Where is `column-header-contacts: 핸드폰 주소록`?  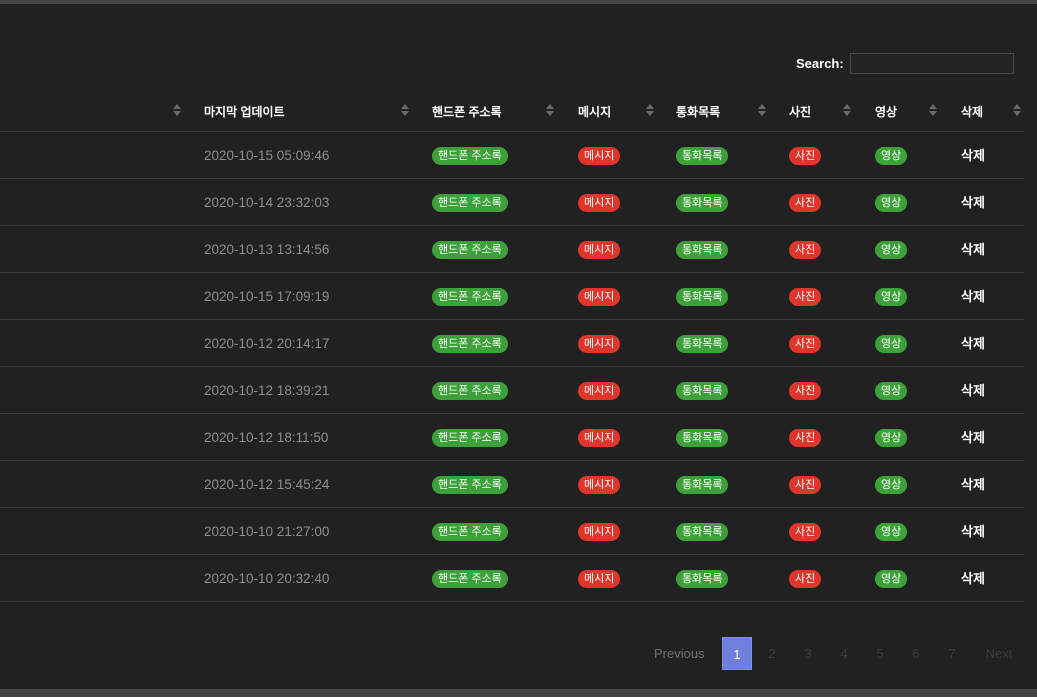 column-header-contacts: 핸드폰 주소록 is located at coordinates (495, 110).